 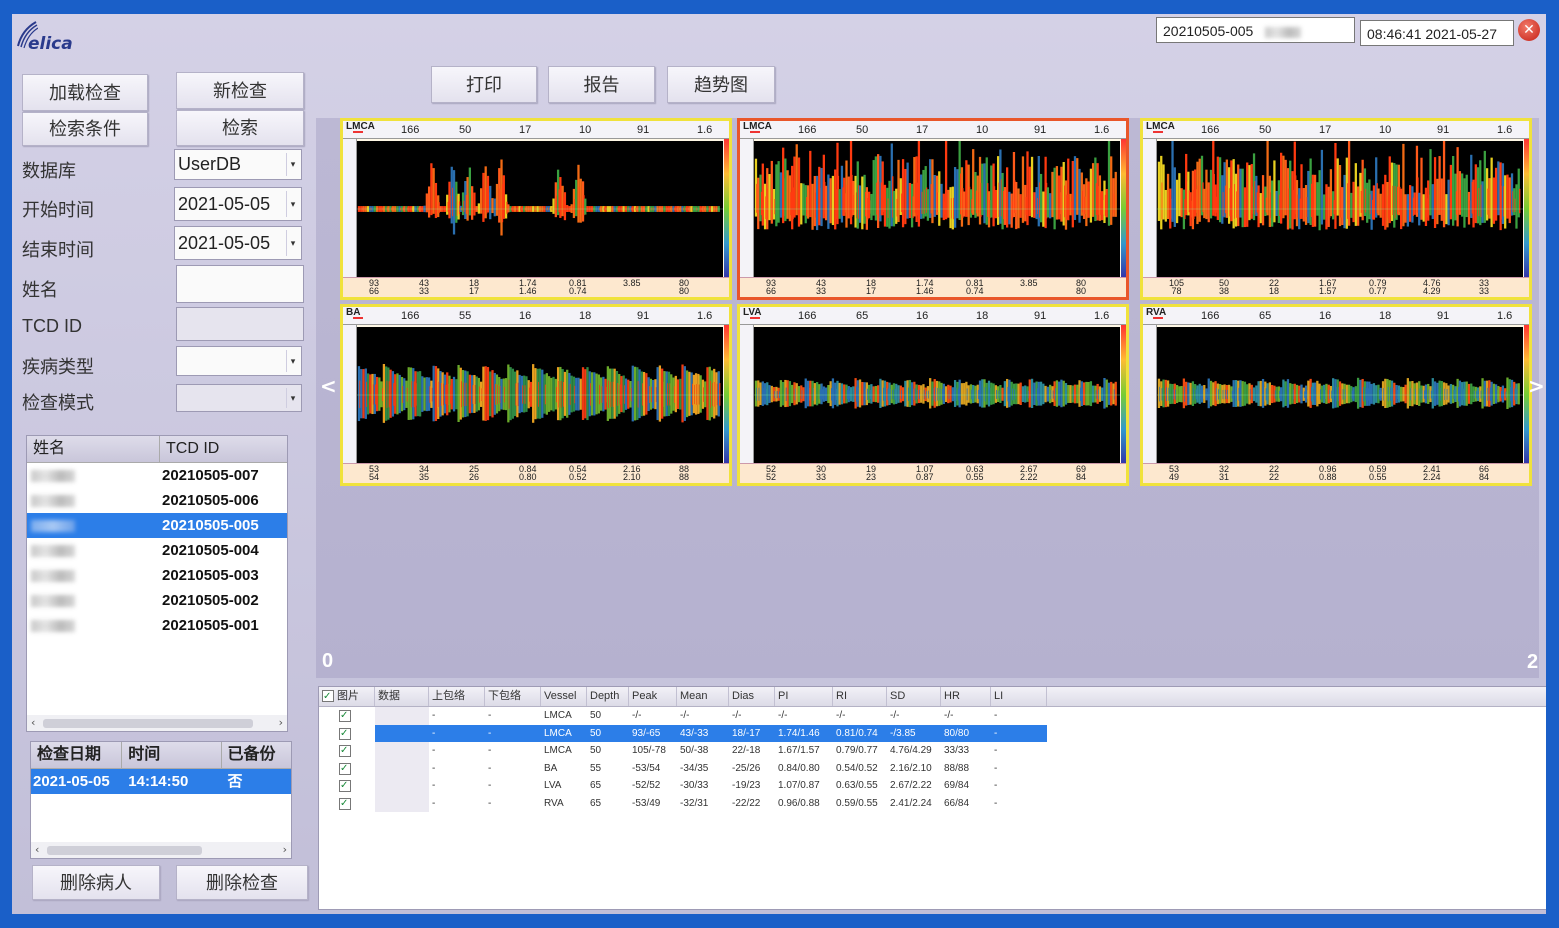 I want to click on cell-env_d: -, so click(x=490, y=803).